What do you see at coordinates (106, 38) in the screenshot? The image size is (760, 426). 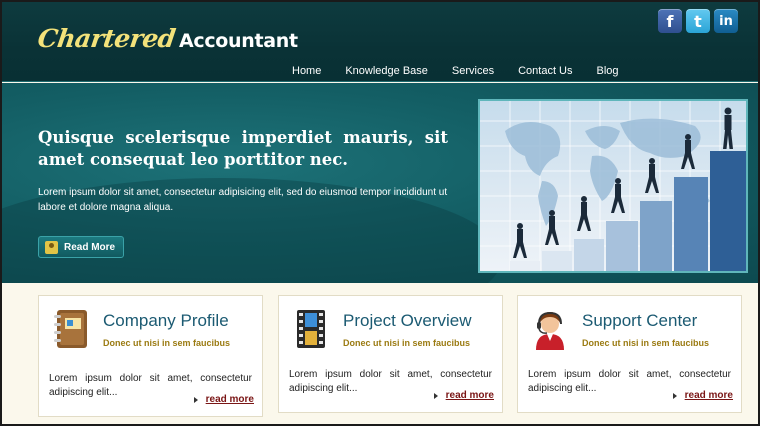 I see `logo-script-text: Chartered` at bounding box center [106, 38].